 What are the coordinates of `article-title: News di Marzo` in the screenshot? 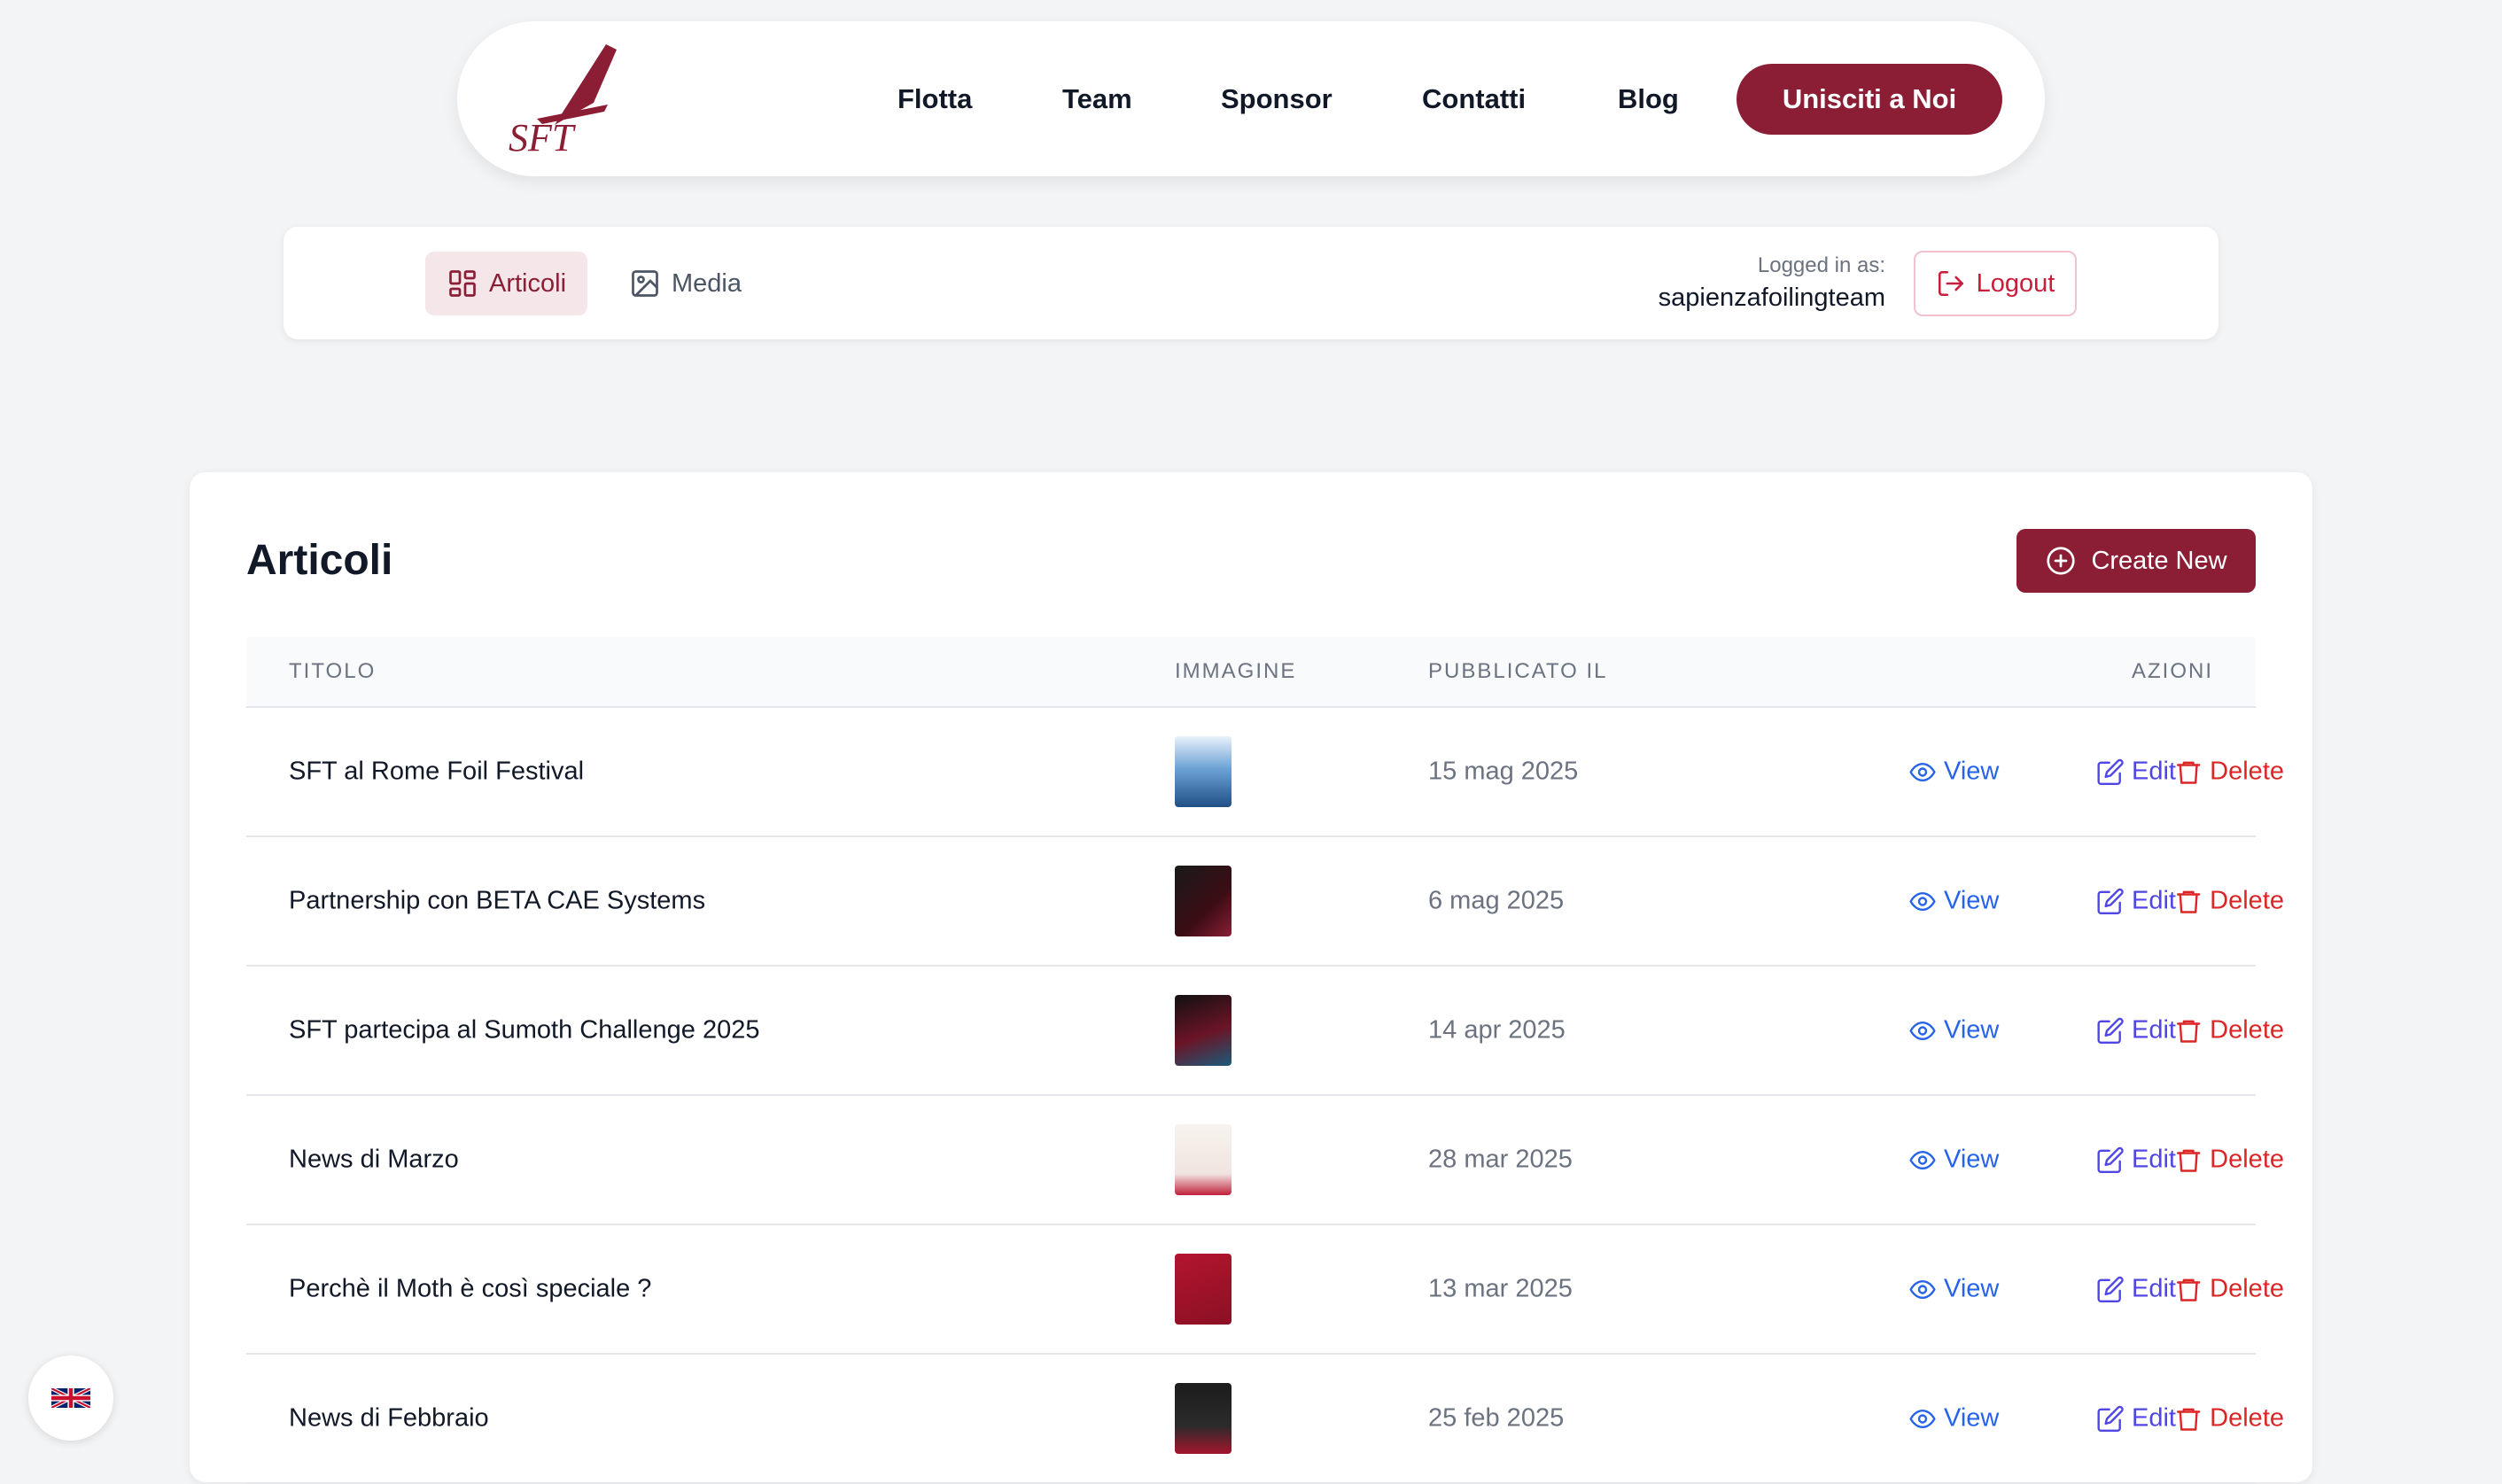 It's located at (374, 1159).